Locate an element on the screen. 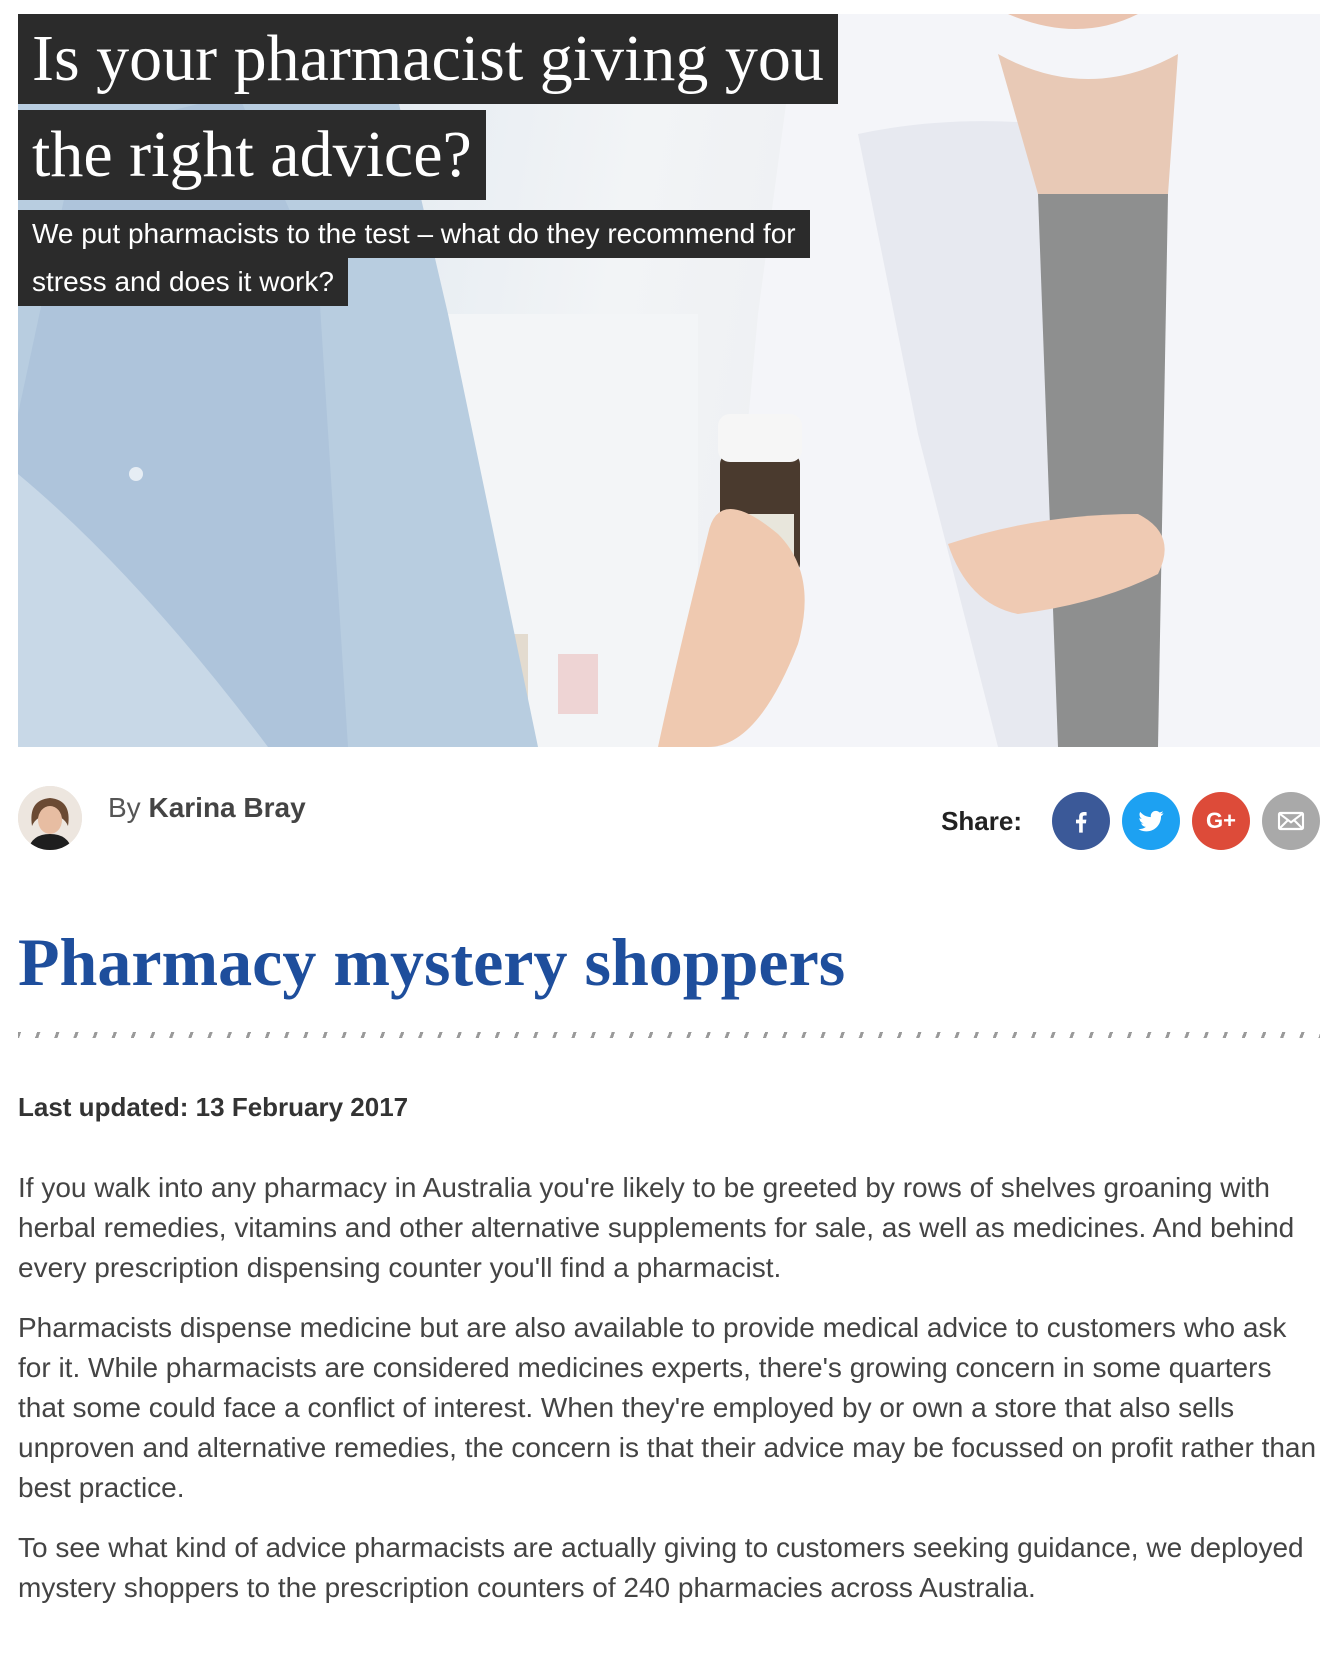 This screenshot has height=1680, width=1338. hero-subtitle-line-2: stress and does it work? is located at coordinates (183, 282).